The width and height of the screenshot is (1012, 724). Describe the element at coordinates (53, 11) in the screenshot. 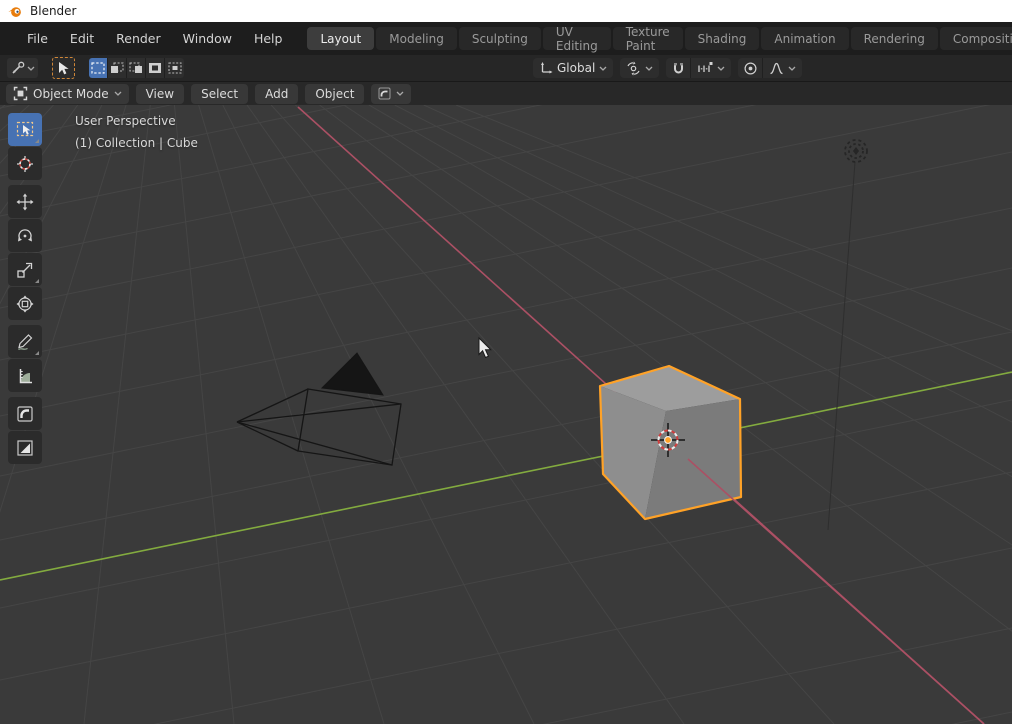

I see `window-title: Blender` at that location.